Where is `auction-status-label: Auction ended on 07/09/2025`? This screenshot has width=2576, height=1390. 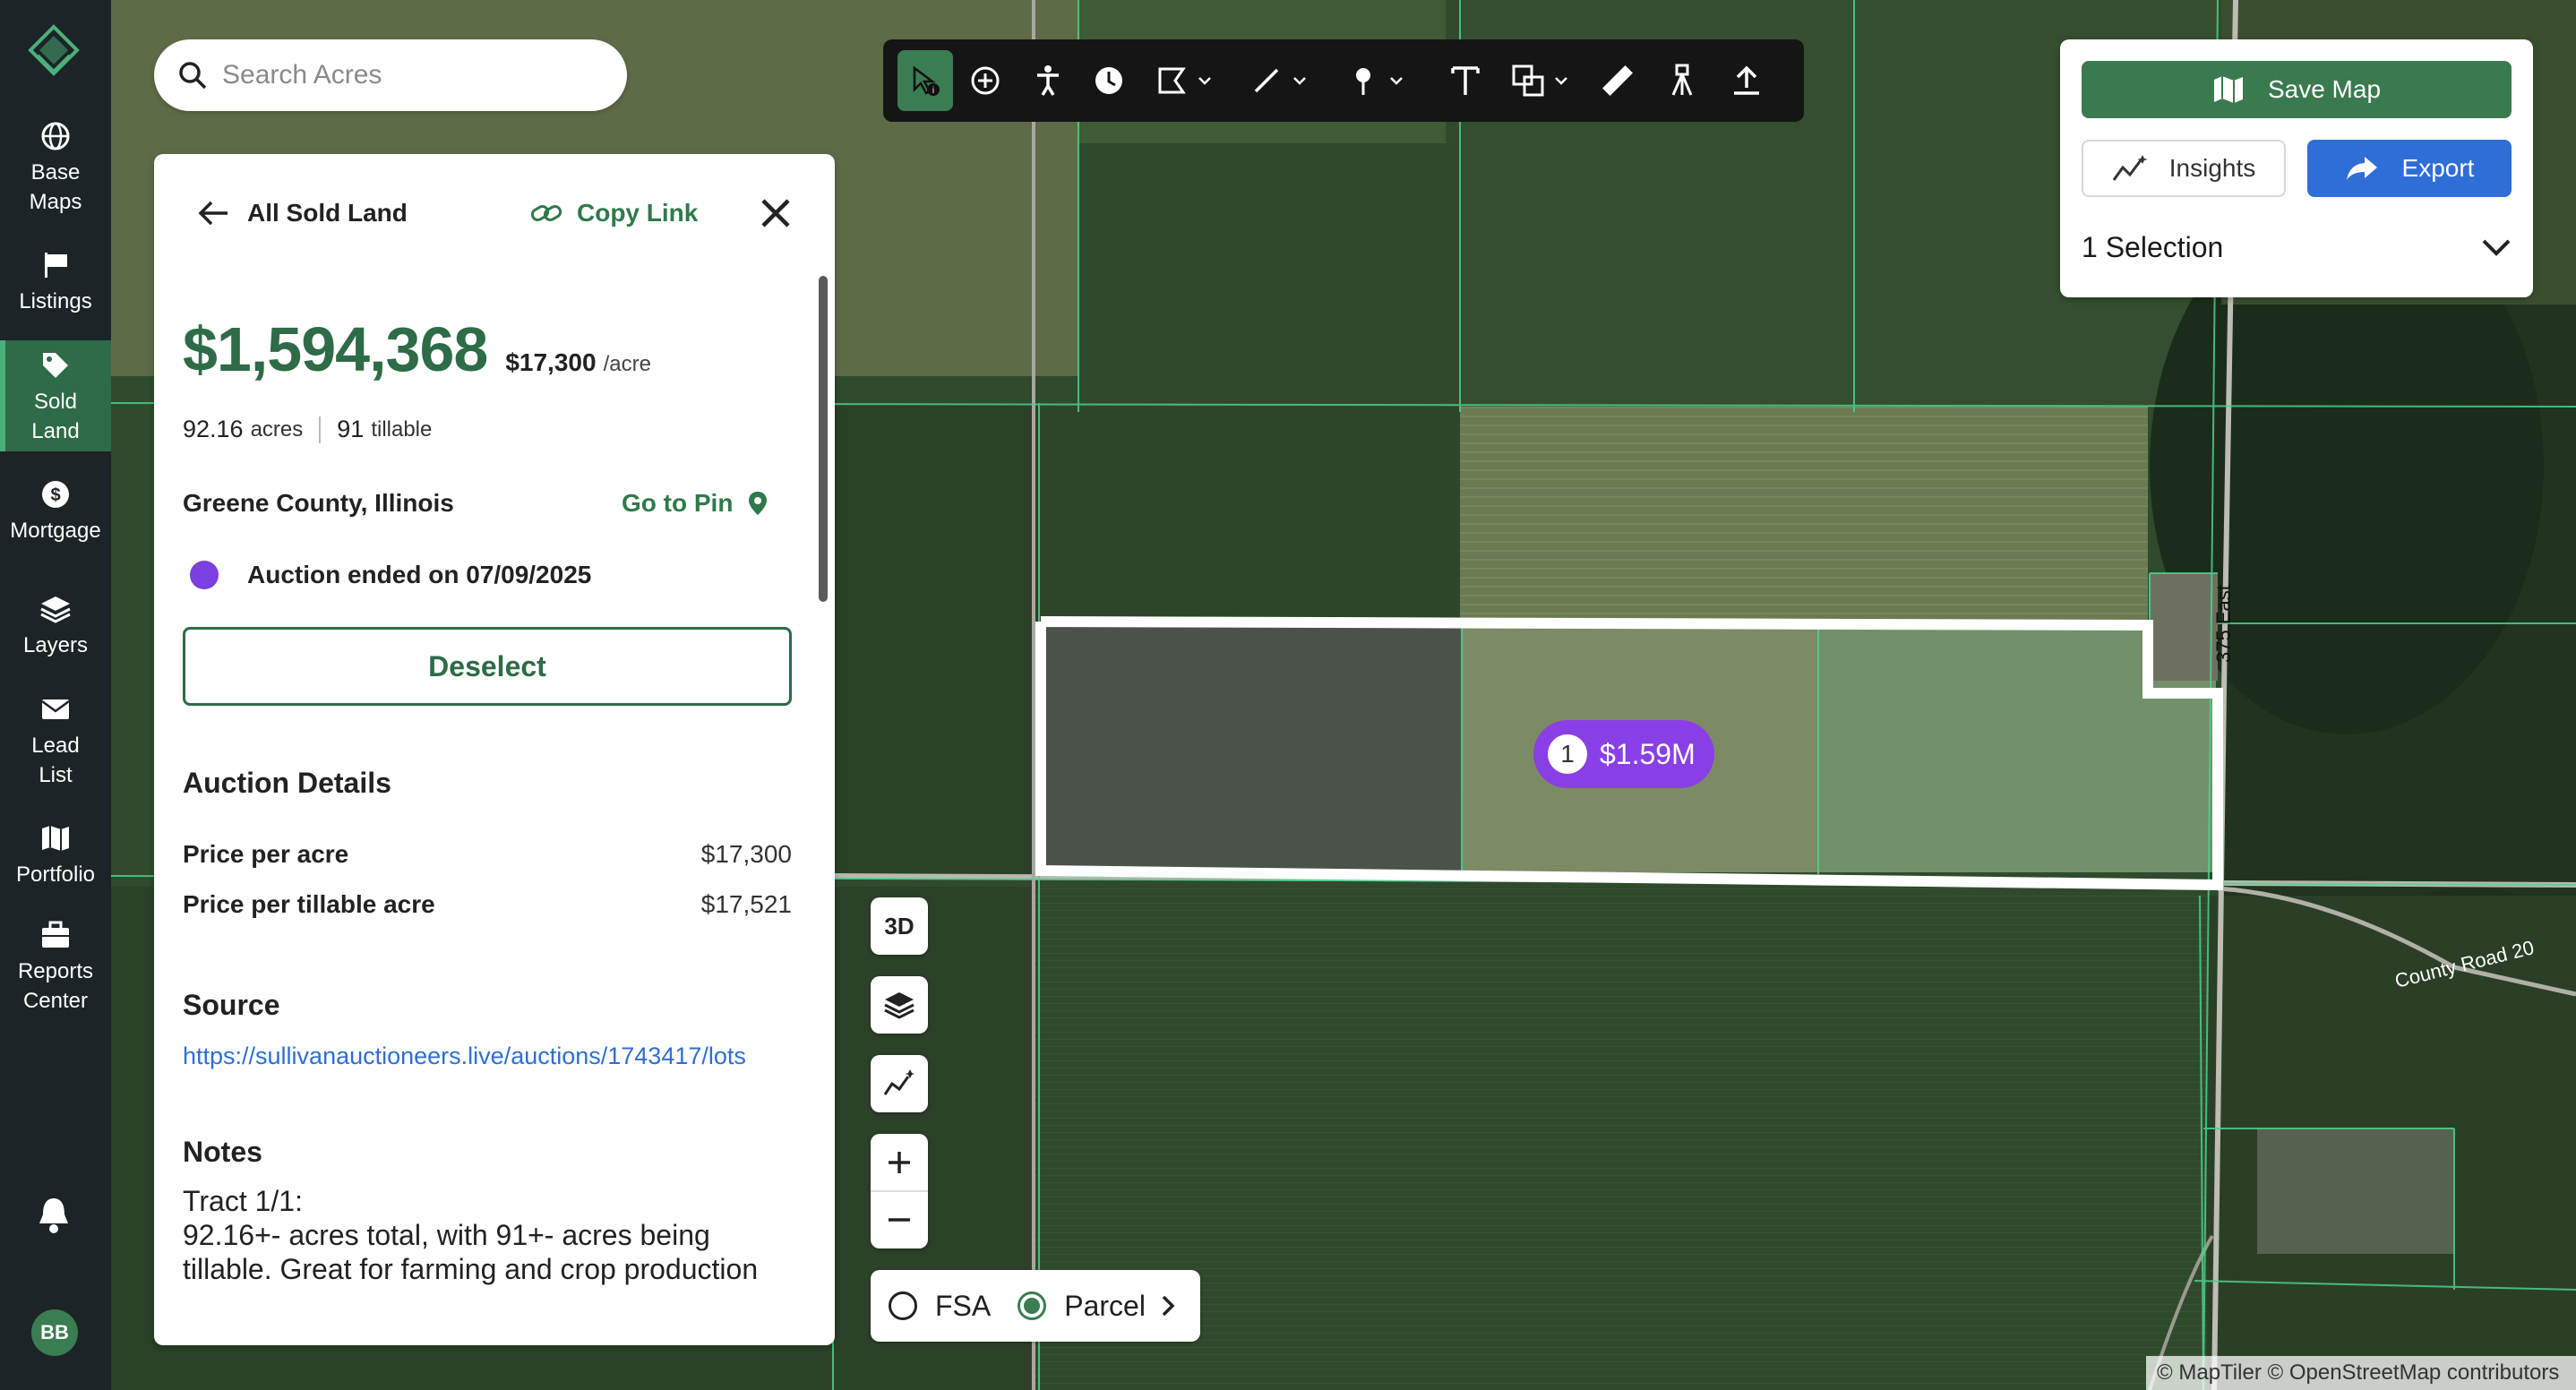 auction-status-label: Auction ended on 07/09/2025 is located at coordinates (419, 574).